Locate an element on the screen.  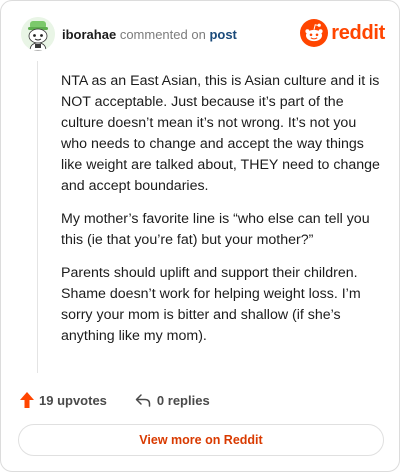
comment-header: iborahae commented on post reddit is located at coordinates (203, 35).